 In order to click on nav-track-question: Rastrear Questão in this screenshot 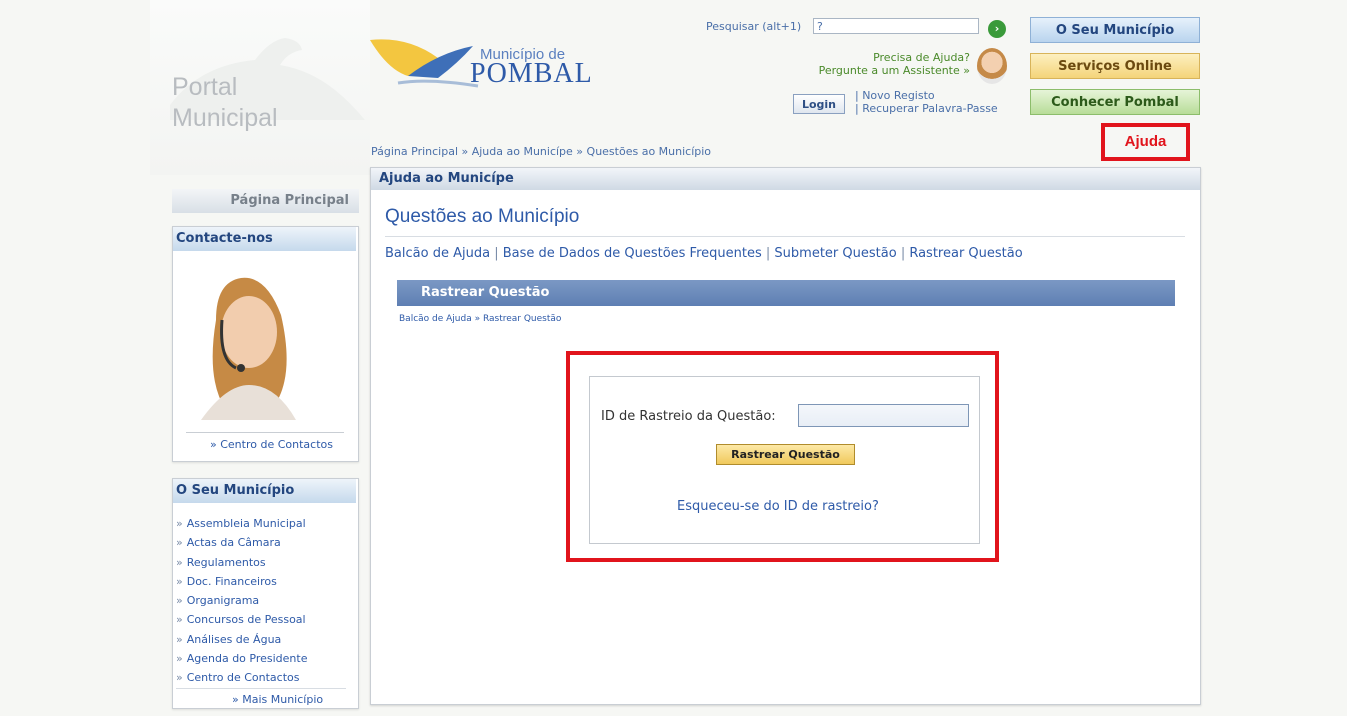, I will do `click(965, 253)`.